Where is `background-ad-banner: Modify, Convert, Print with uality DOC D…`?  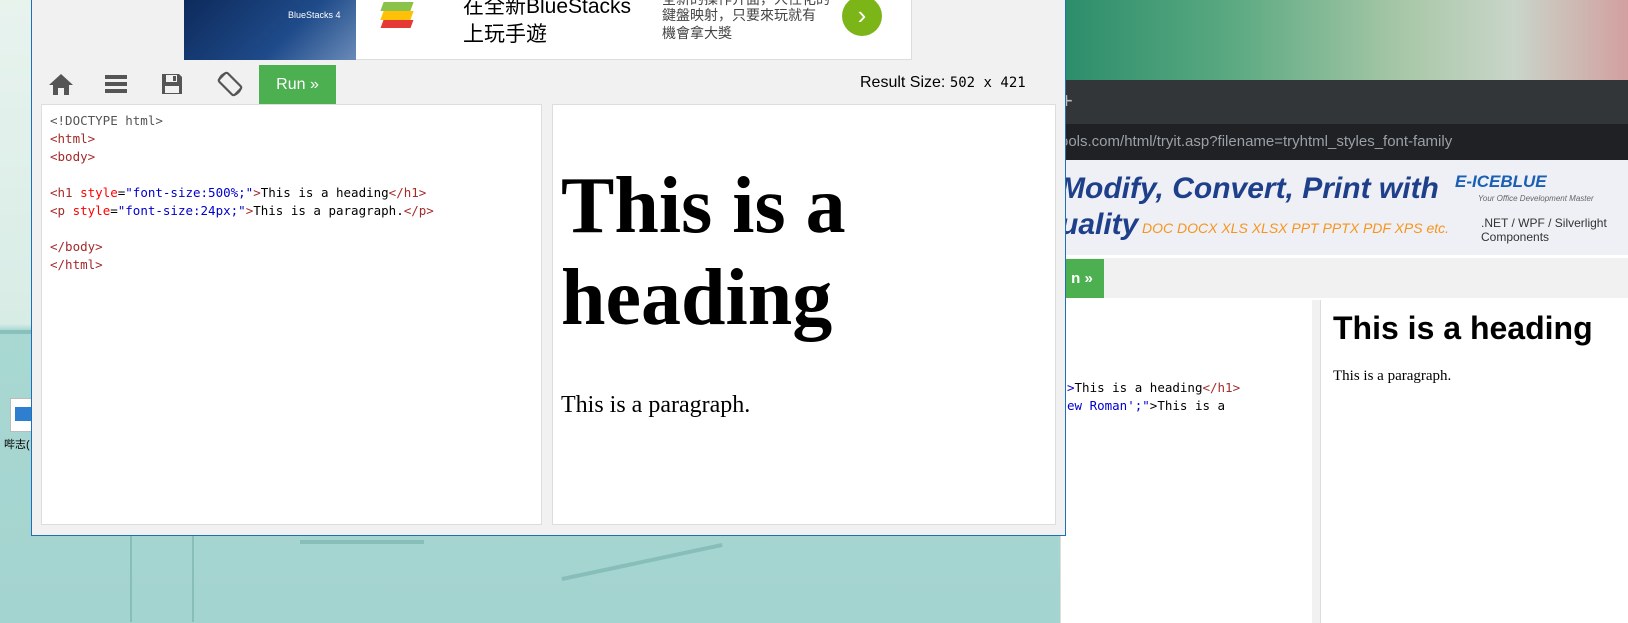
background-ad-banner: Modify, Convert, Print with uality DOC D… is located at coordinates (1344, 207).